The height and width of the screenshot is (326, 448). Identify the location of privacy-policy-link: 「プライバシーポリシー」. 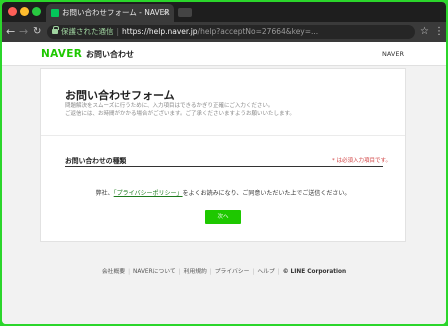
(148, 193).